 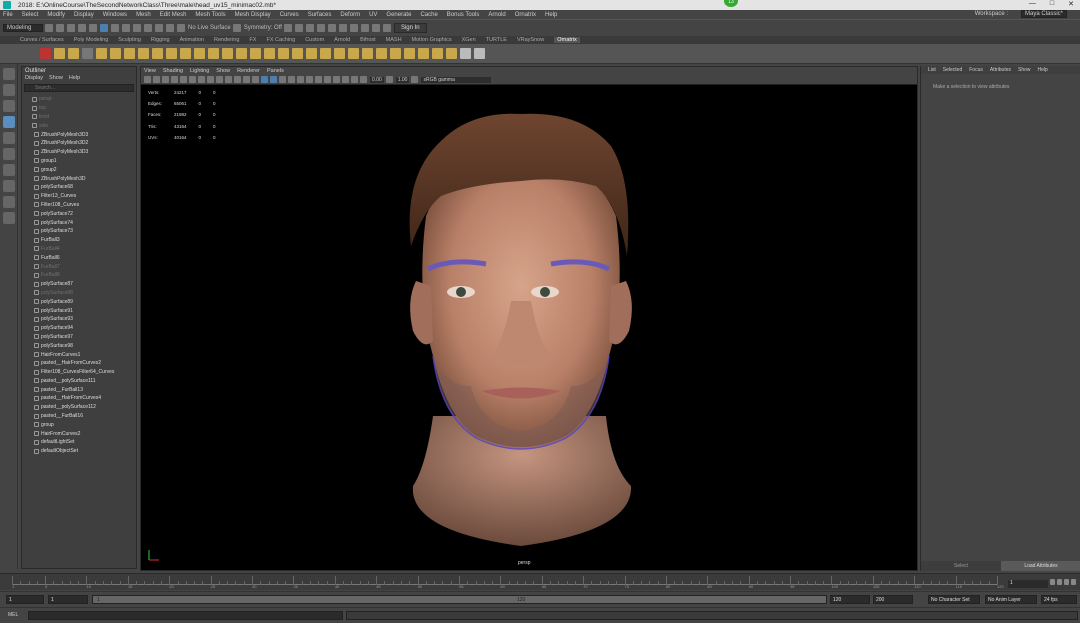 I want to click on vp-menu-show: Show, so click(x=223, y=71).